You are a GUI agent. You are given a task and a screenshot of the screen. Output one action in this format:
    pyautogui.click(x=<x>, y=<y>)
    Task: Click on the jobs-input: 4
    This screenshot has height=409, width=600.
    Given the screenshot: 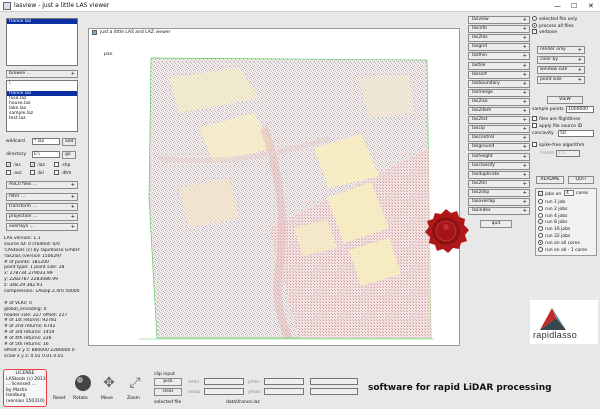 What is the action you would take?
    pyautogui.click(x=569, y=193)
    